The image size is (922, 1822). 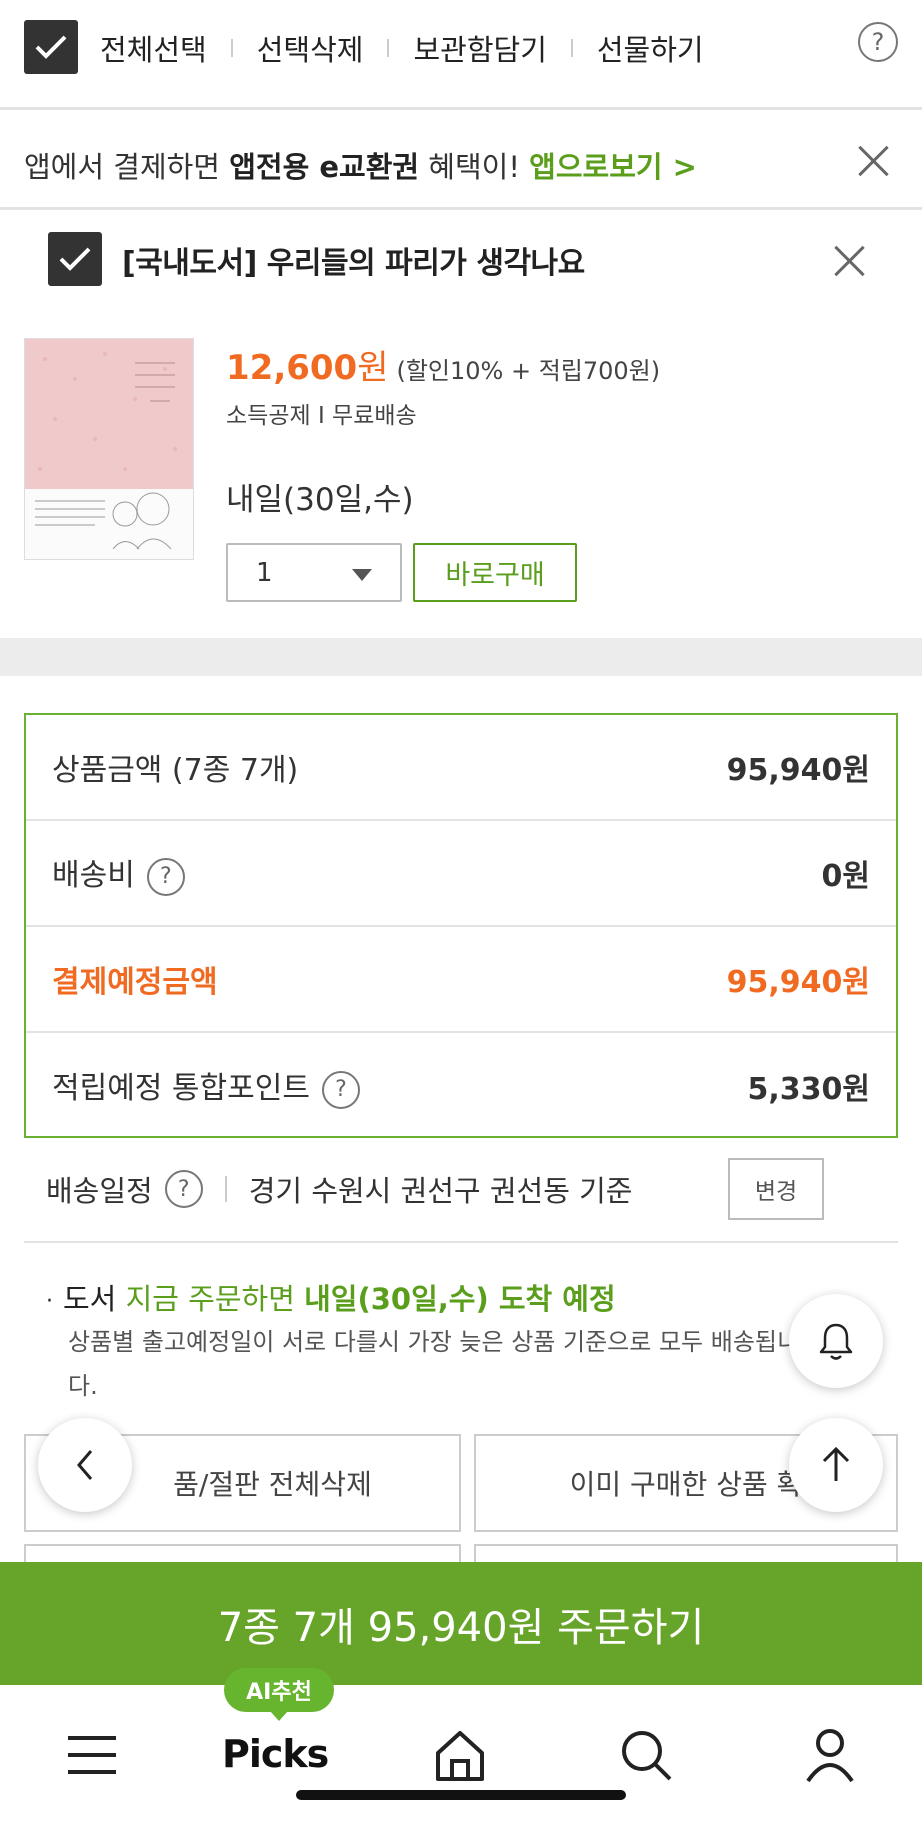 What do you see at coordinates (135, 982) in the screenshot?
I see `summary-label: 결제예정금액` at bounding box center [135, 982].